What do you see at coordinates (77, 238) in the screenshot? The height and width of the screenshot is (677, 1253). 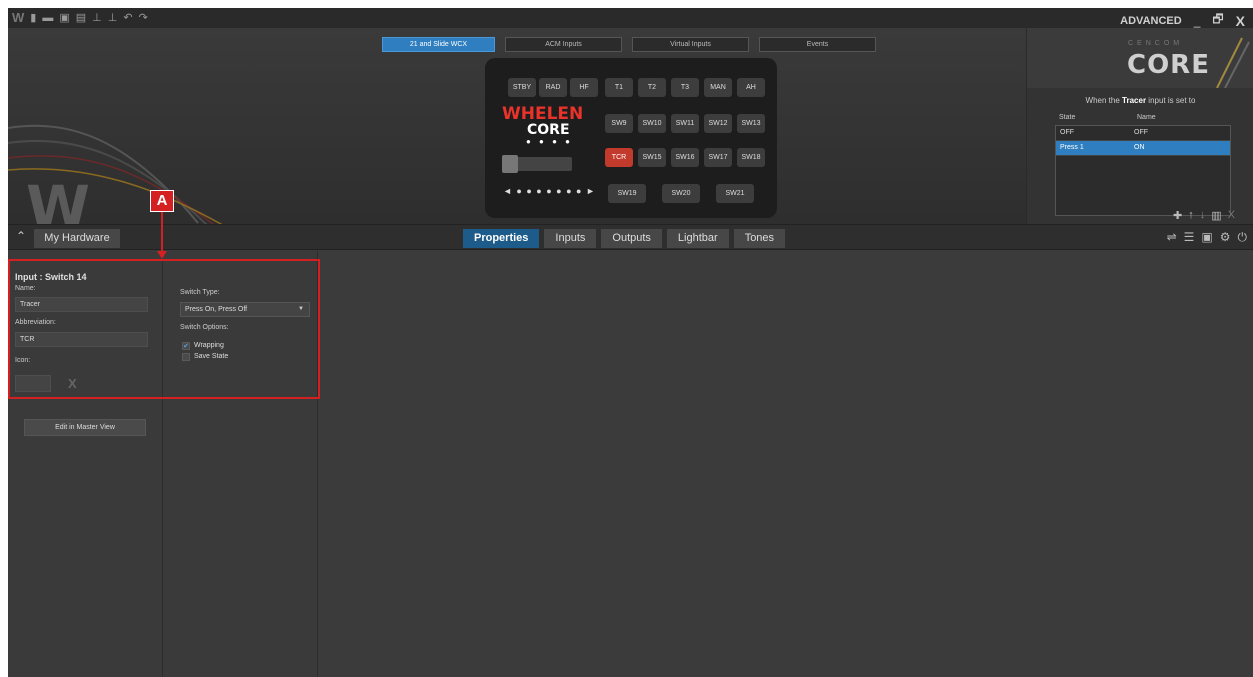 I see `my-hardware-button: My Hardware` at bounding box center [77, 238].